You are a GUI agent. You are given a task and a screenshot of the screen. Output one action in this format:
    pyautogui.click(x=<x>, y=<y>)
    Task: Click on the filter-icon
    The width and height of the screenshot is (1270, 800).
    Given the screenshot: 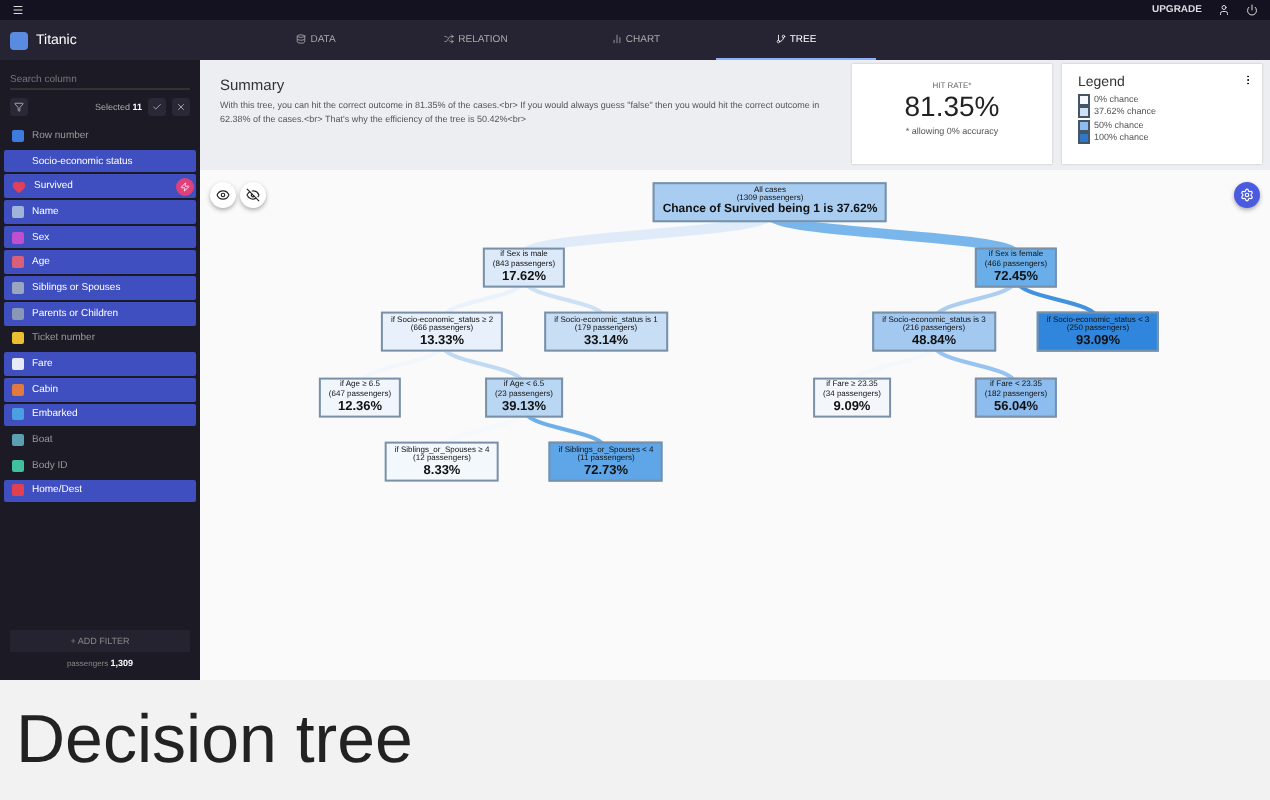 What is the action you would take?
    pyautogui.click(x=19, y=107)
    